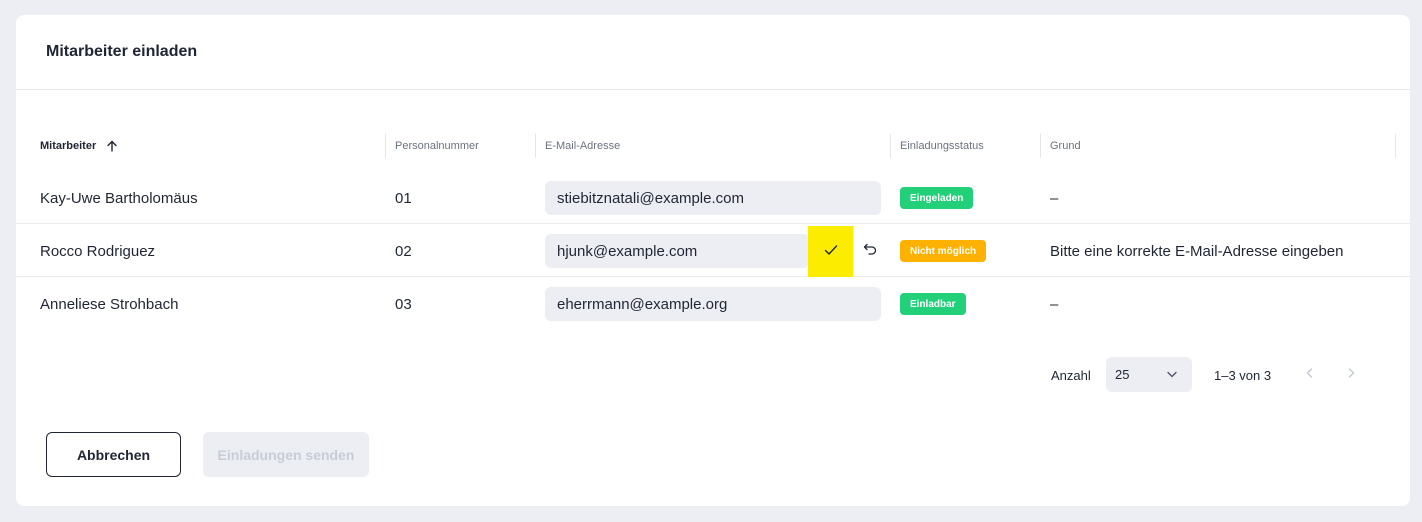 The width and height of the screenshot is (1422, 522). I want to click on send-invitations-button: Einladungen senden, so click(286, 454).